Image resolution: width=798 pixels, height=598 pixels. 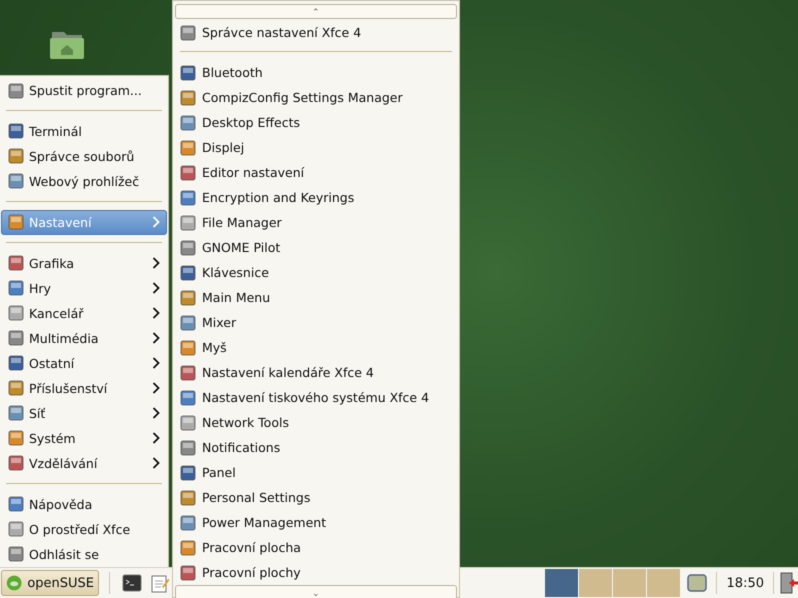 I want to click on home-folder-icon, so click(x=67, y=45).